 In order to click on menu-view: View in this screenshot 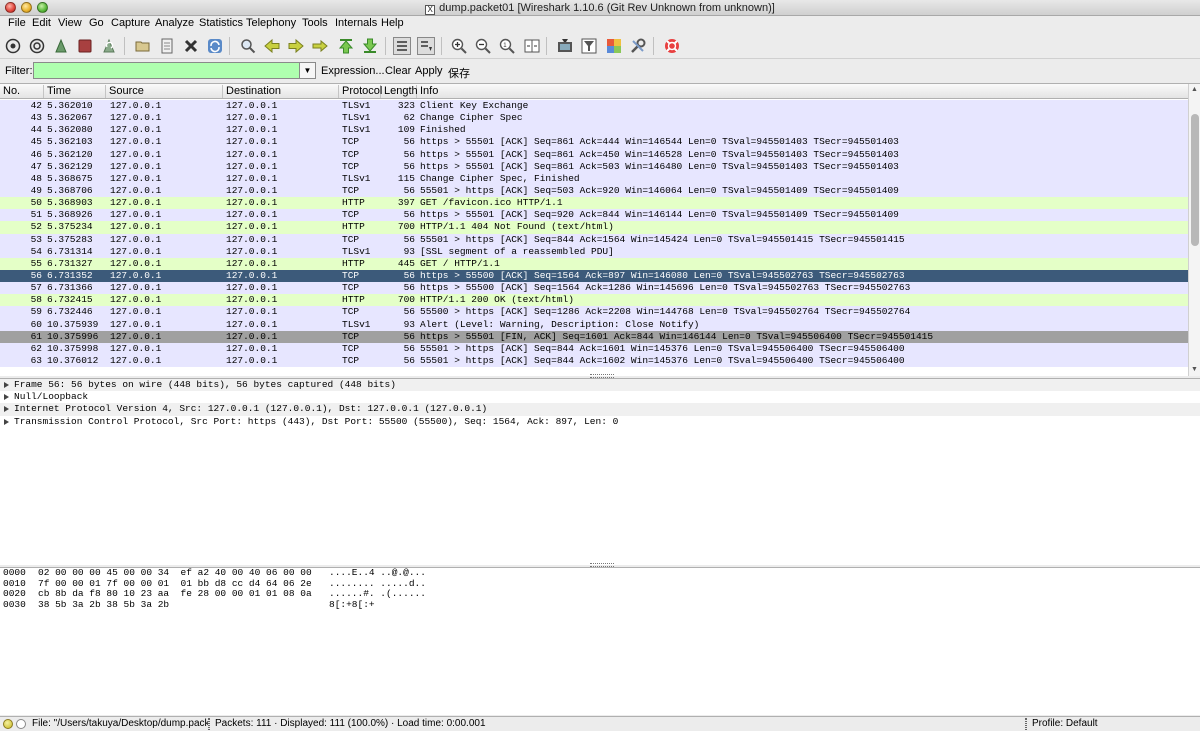, I will do `click(70, 23)`.